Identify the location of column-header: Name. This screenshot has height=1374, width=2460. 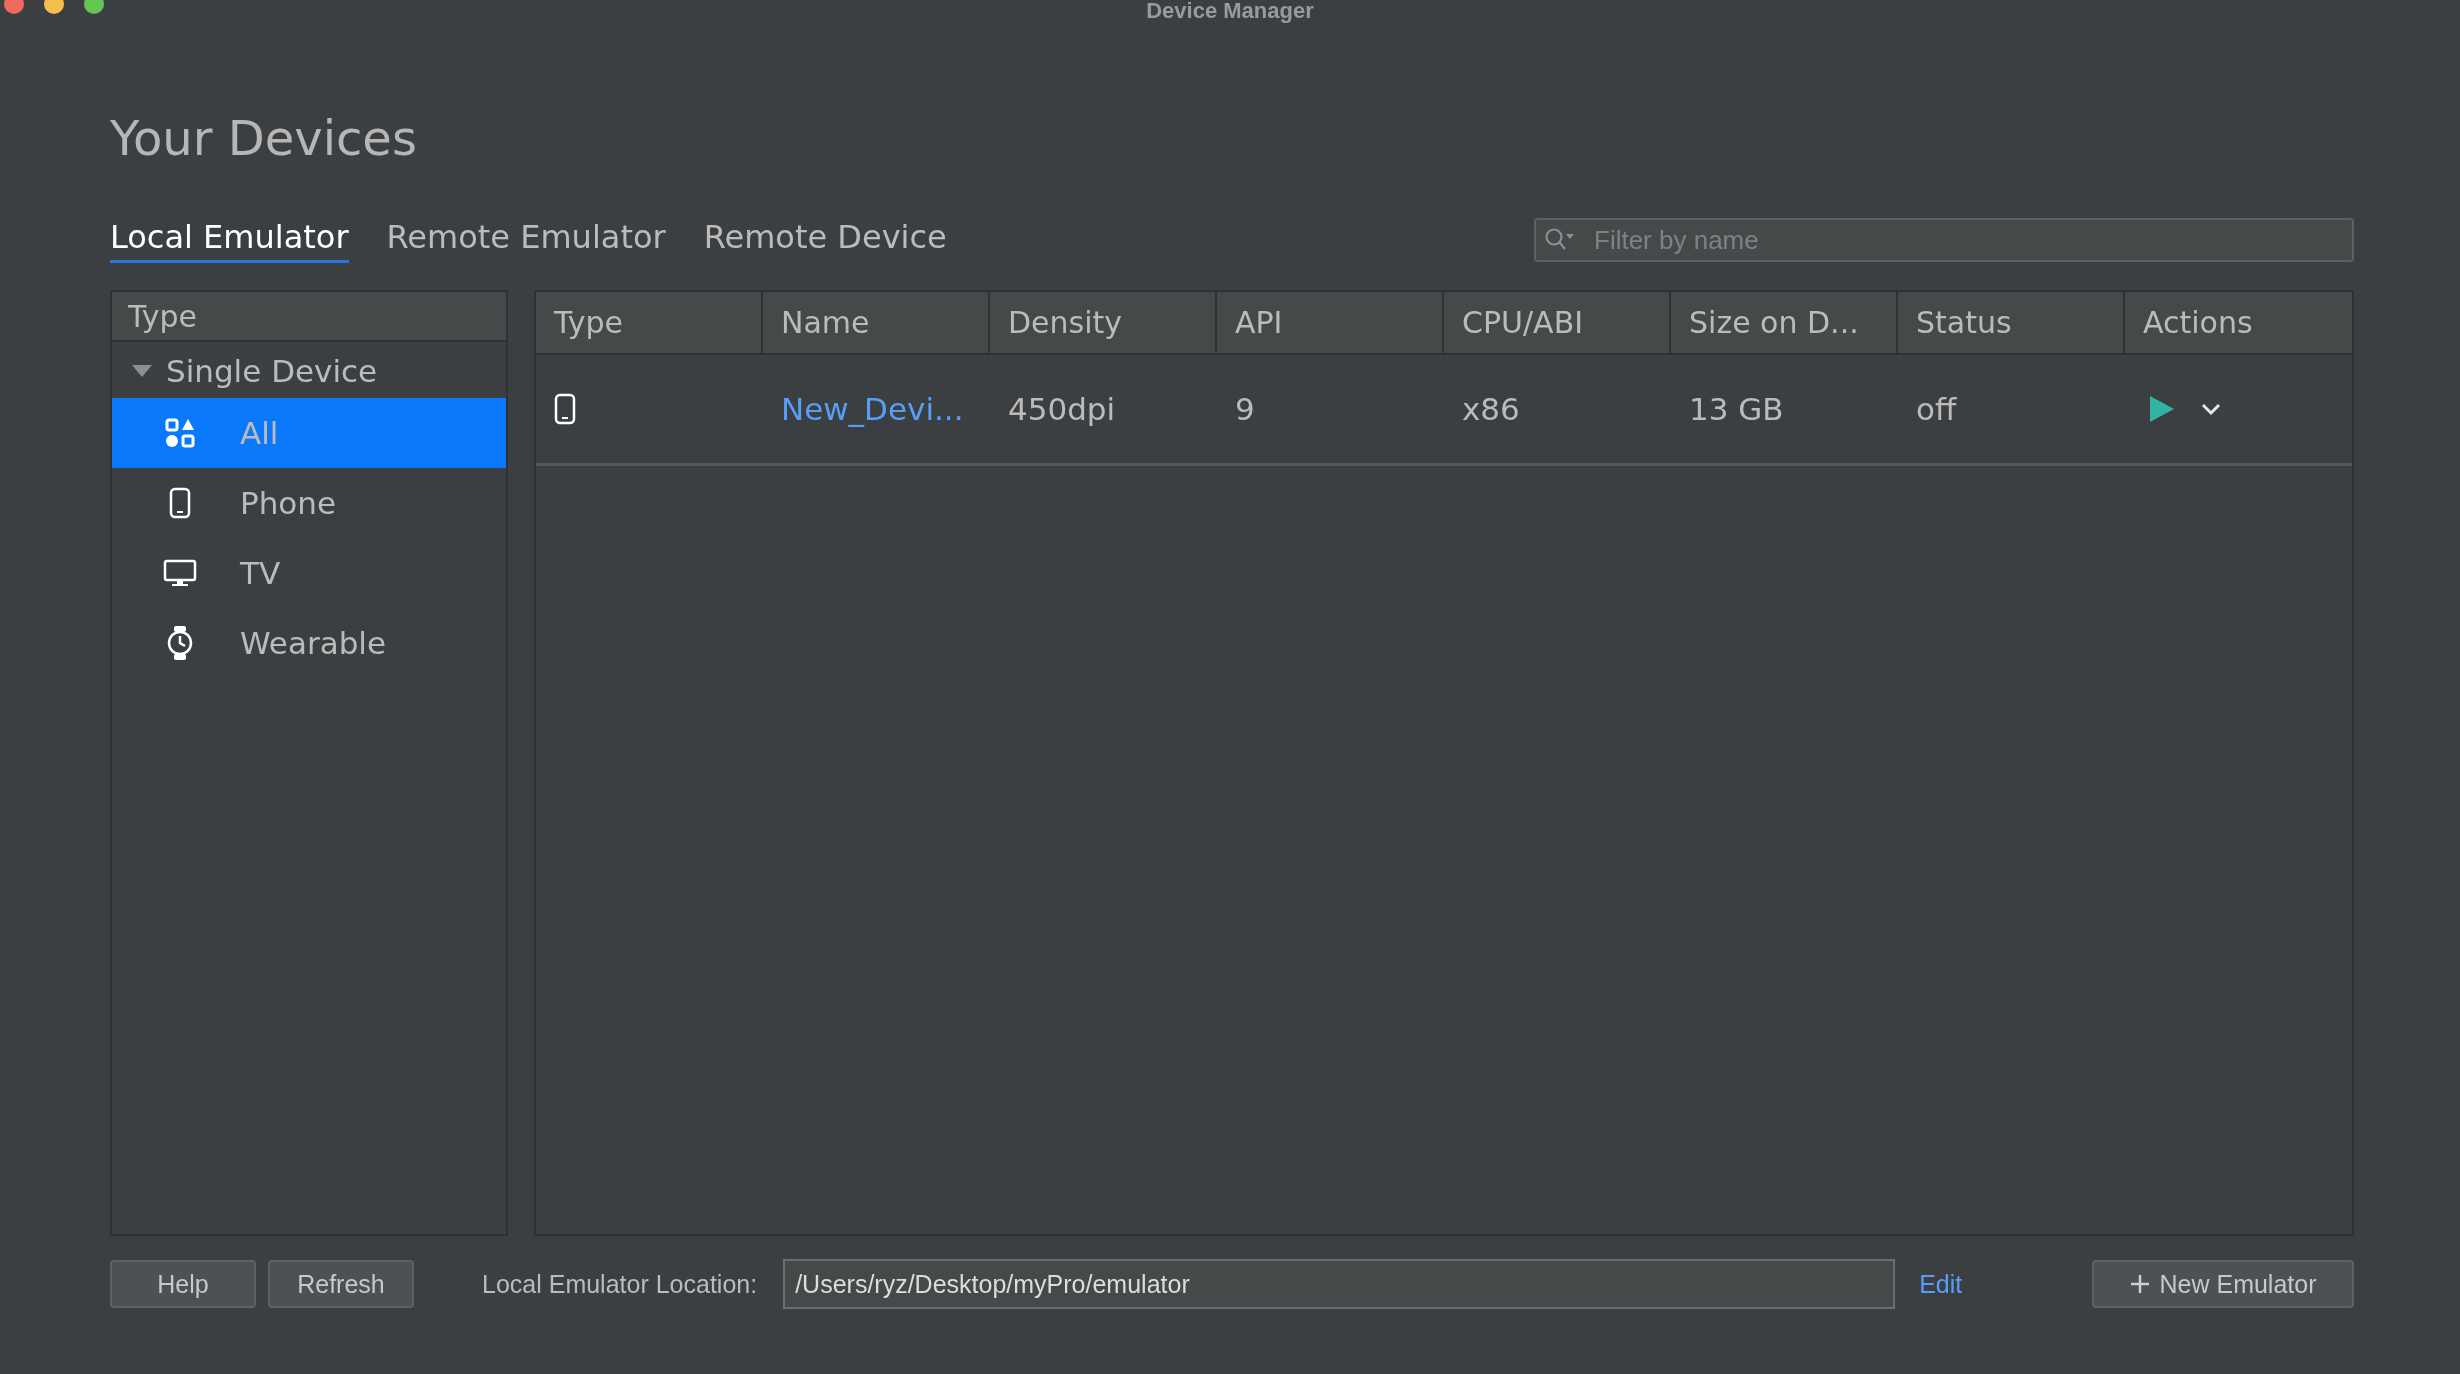
(876, 322).